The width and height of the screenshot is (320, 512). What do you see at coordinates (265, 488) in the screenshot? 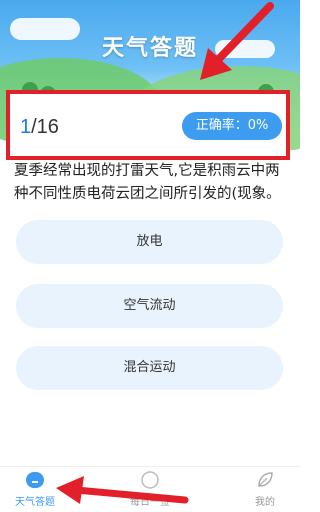
I see `nav-item-mine: 我的` at bounding box center [265, 488].